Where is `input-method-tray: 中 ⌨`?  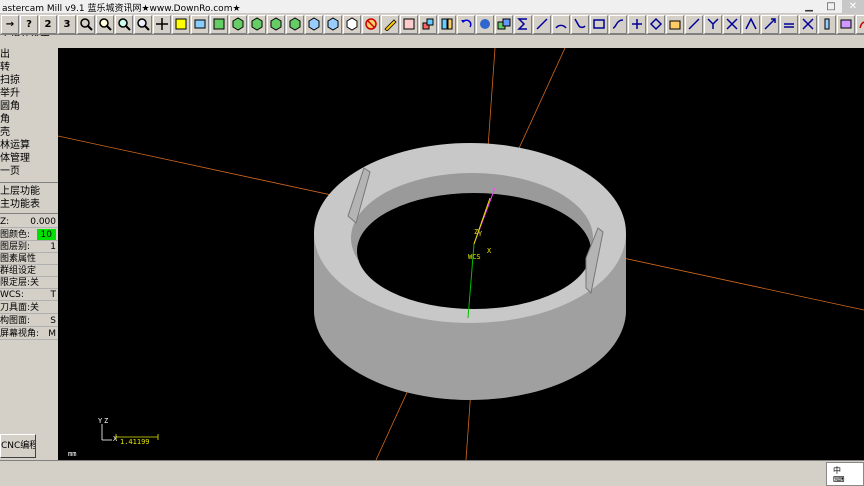
input-method-tray: 中 ⌨ is located at coordinates (845, 474).